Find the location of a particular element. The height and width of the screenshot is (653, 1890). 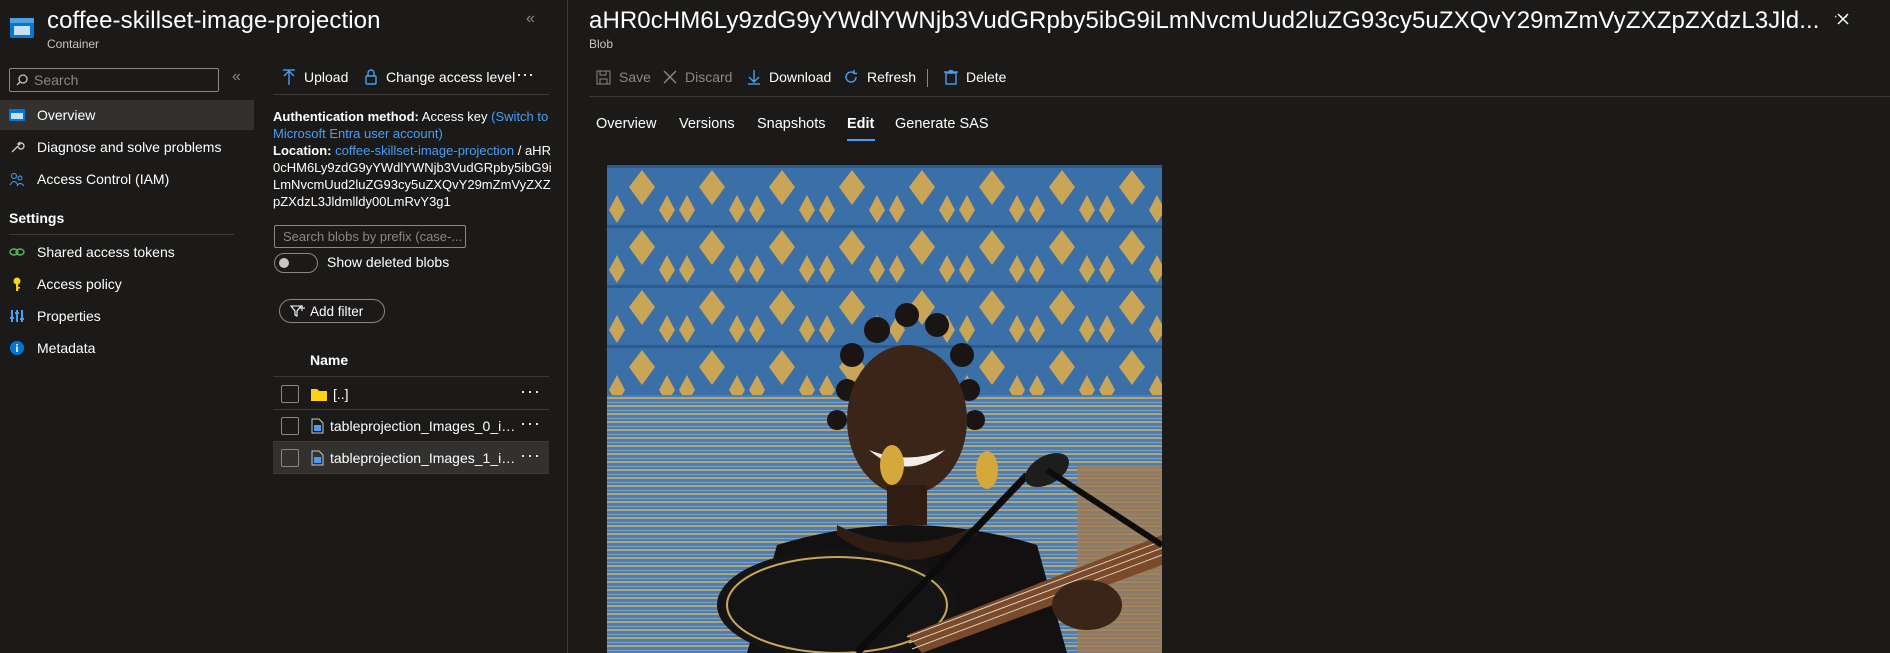

menu-item-label: Access Control (IAM) is located at coordinates (103, 179).